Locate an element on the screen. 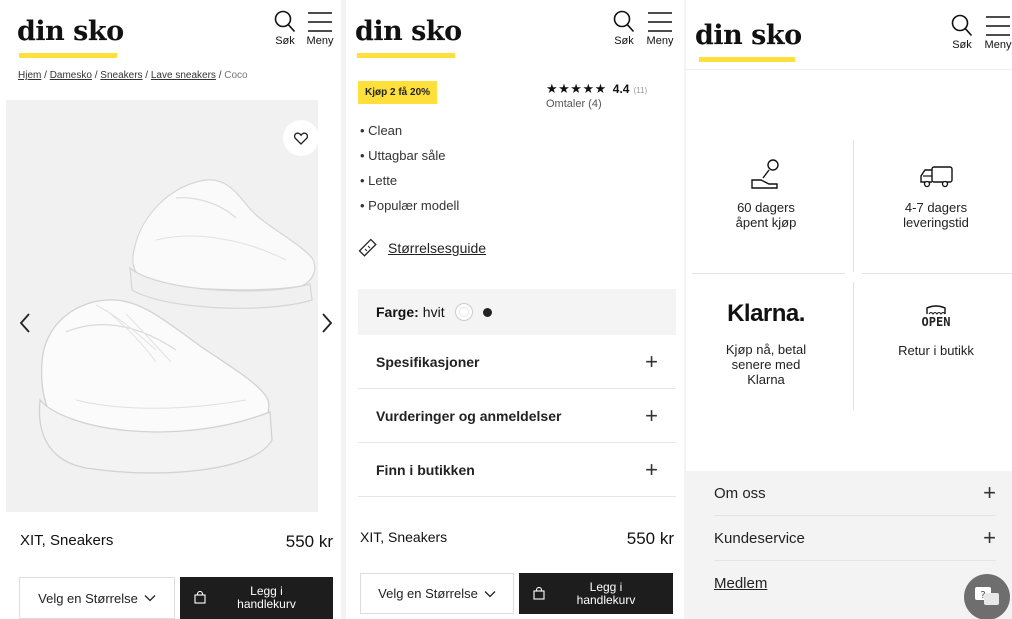  list-item: • Lette is located at coordinates (379, 180).